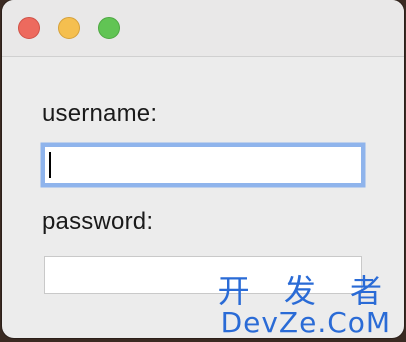  What do you see at coordinates (98, 221) in the screenshot?
I see `password-label: password:` at bounding box center [98, 221].